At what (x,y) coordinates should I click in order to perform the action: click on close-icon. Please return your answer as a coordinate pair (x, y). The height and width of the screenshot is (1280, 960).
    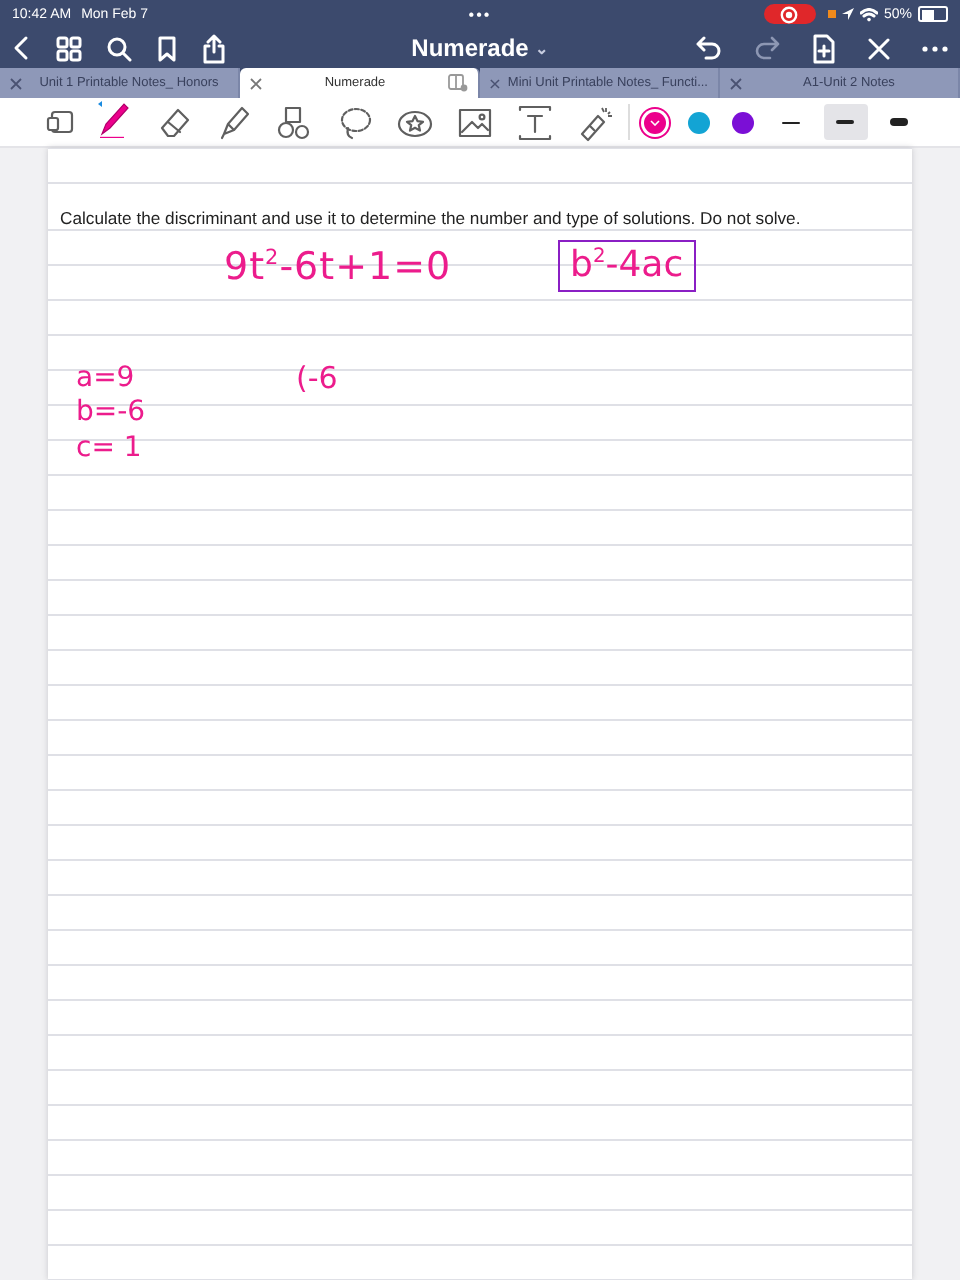
    Looking at the image, I should click on (256, 83).